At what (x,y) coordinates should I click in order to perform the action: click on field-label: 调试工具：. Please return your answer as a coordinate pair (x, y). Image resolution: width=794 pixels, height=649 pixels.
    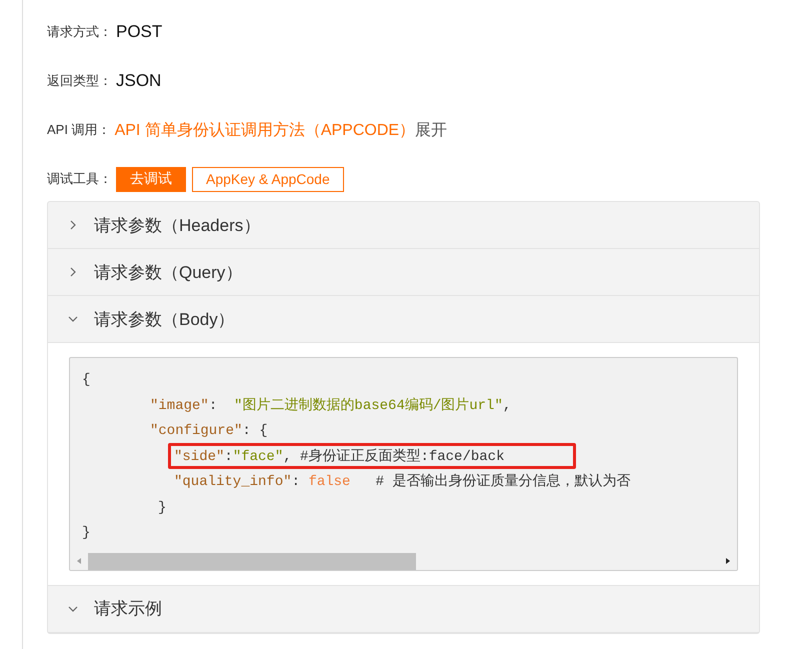
    Looking at the image, I should click on (79, 179).